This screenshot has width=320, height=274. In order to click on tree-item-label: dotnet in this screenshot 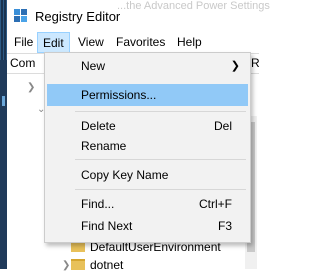, I will do `click(107, 265)`.